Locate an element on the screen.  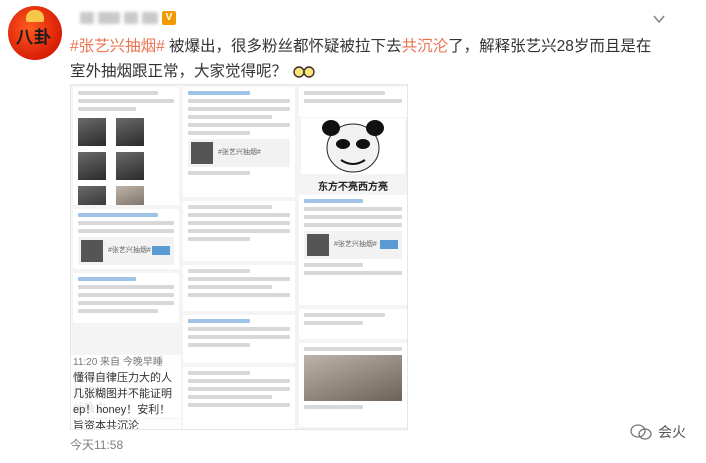
glasses-emoji-icon is located at coordinates (304, 72).